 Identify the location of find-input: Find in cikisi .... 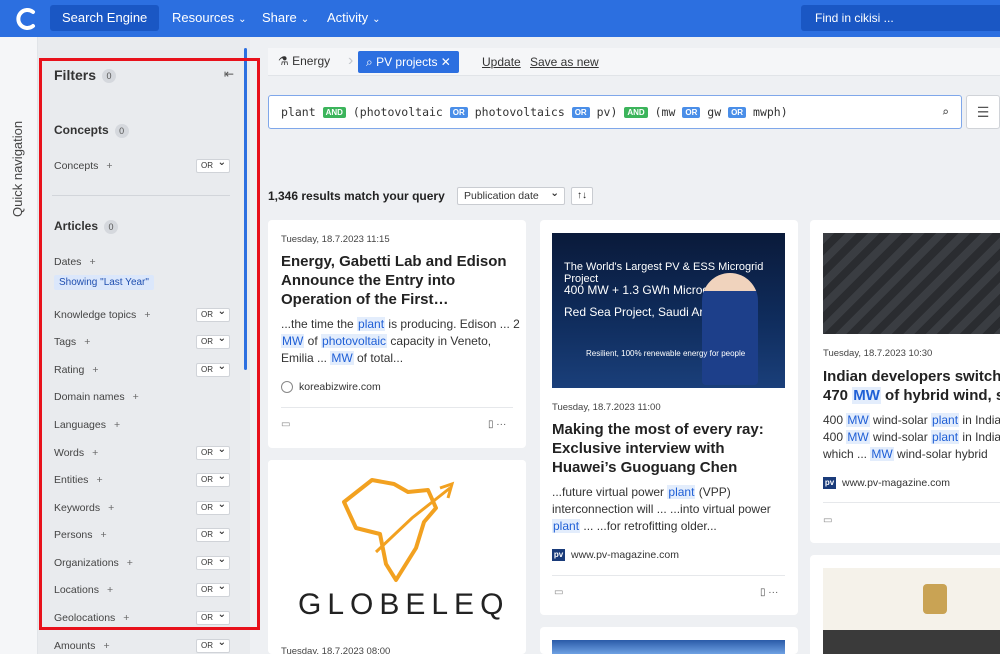
(900, 18).